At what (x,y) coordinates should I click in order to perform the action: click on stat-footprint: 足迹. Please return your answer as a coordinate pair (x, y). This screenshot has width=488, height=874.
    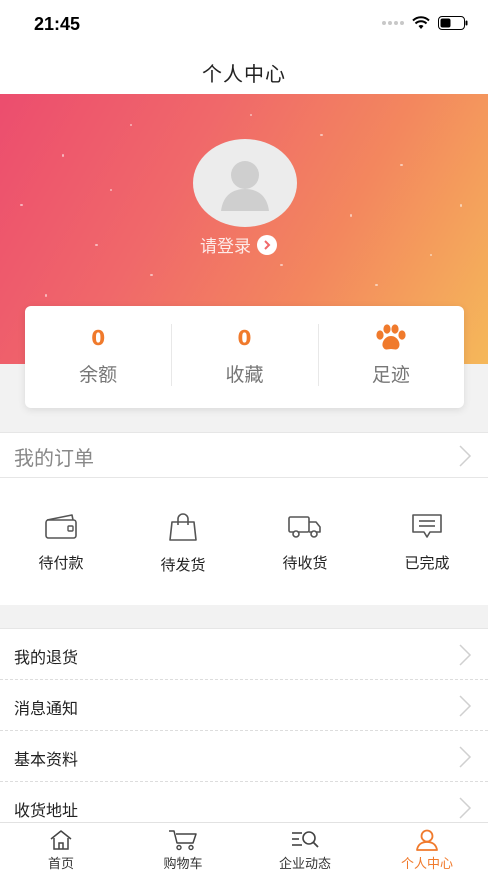
    Looking at the image, I should click on (390, 357).